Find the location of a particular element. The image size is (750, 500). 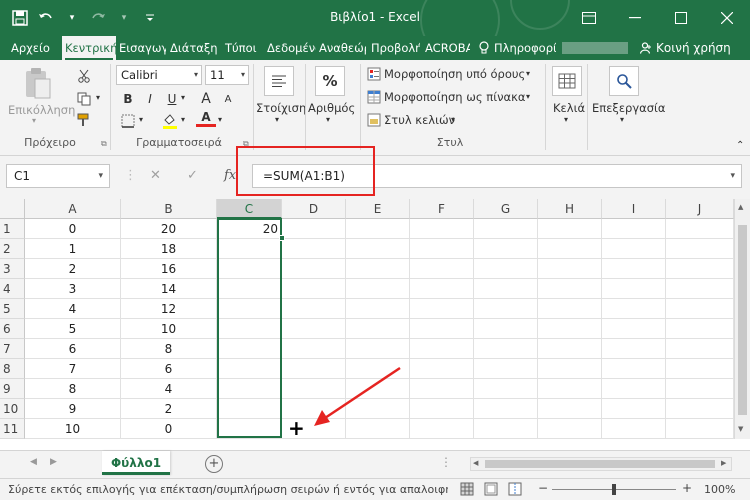

row-header: 3 is located at coordinates (12, 269).